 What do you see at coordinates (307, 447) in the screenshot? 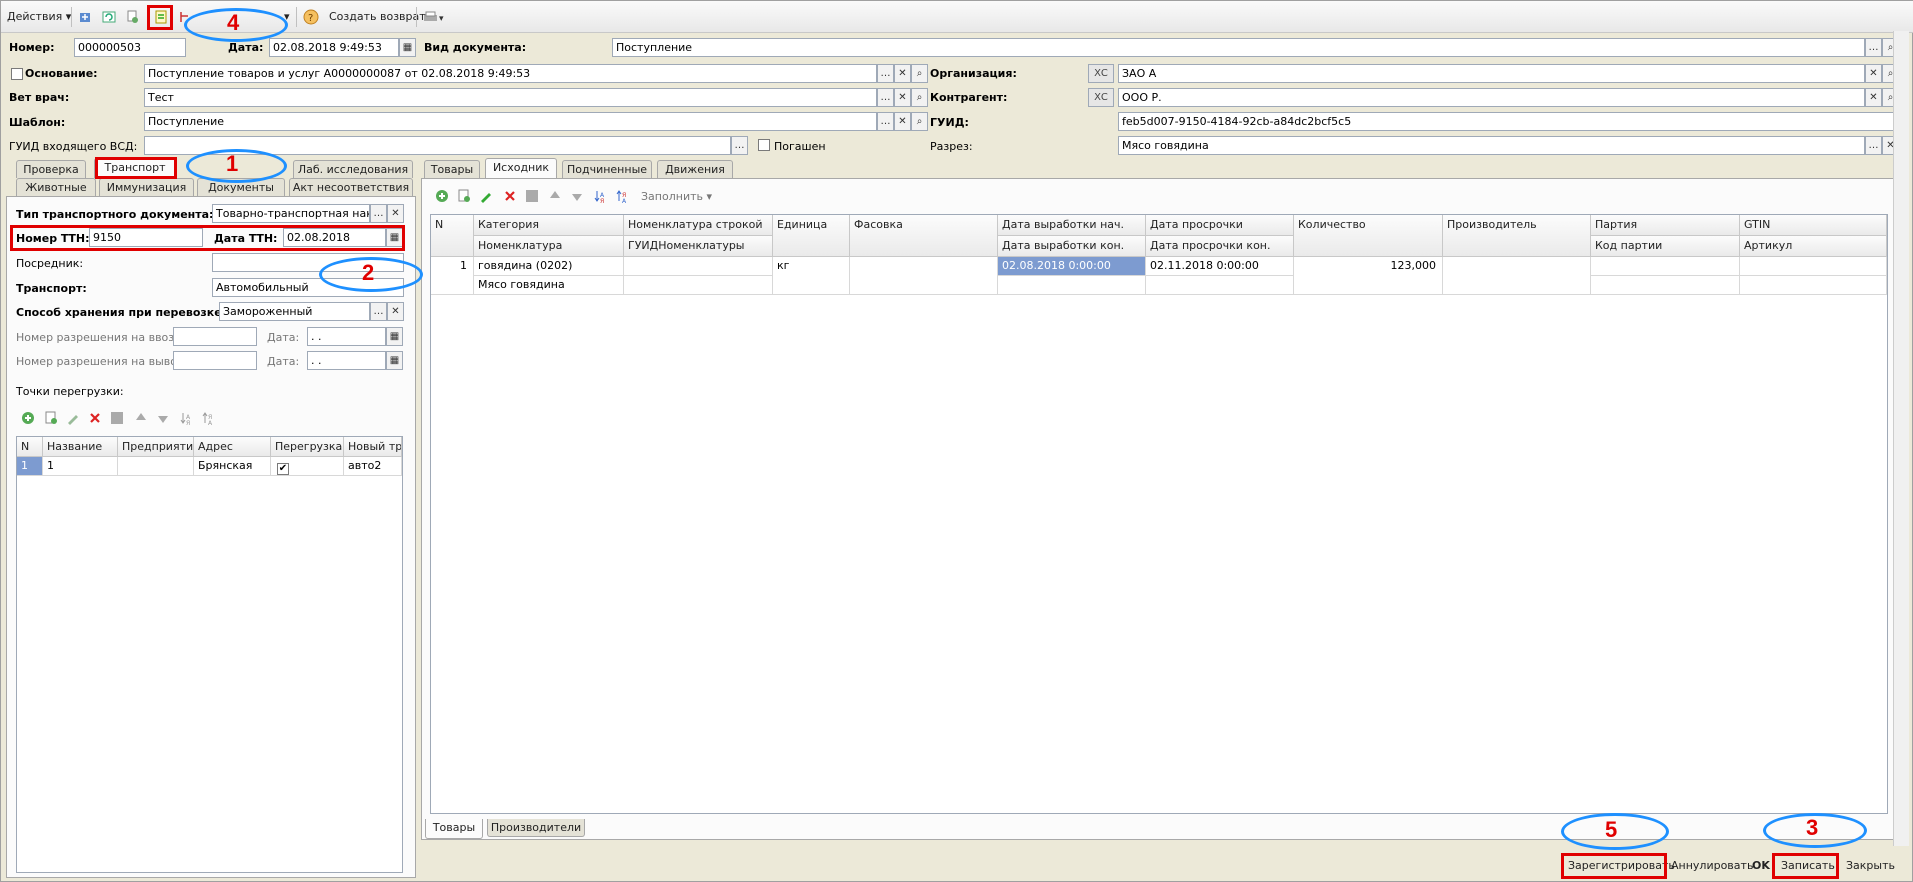
I see `grid-header: Перегрузка` at bounding box center [307, 447].